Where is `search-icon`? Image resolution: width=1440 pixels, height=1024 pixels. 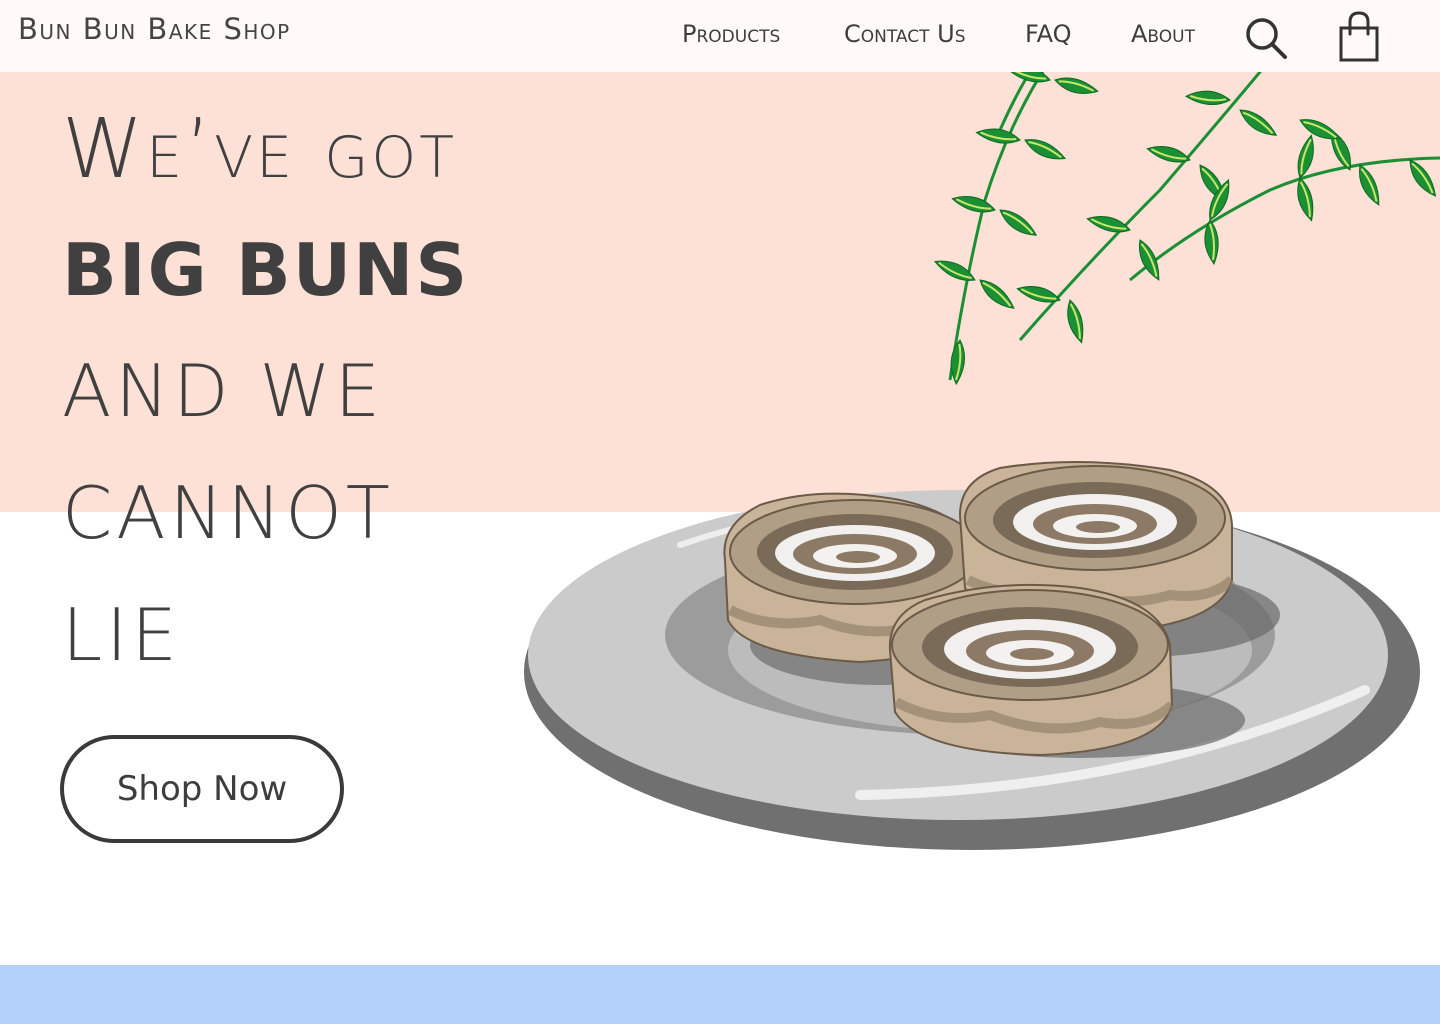 search-icon is located at coordinates (1266, 38).